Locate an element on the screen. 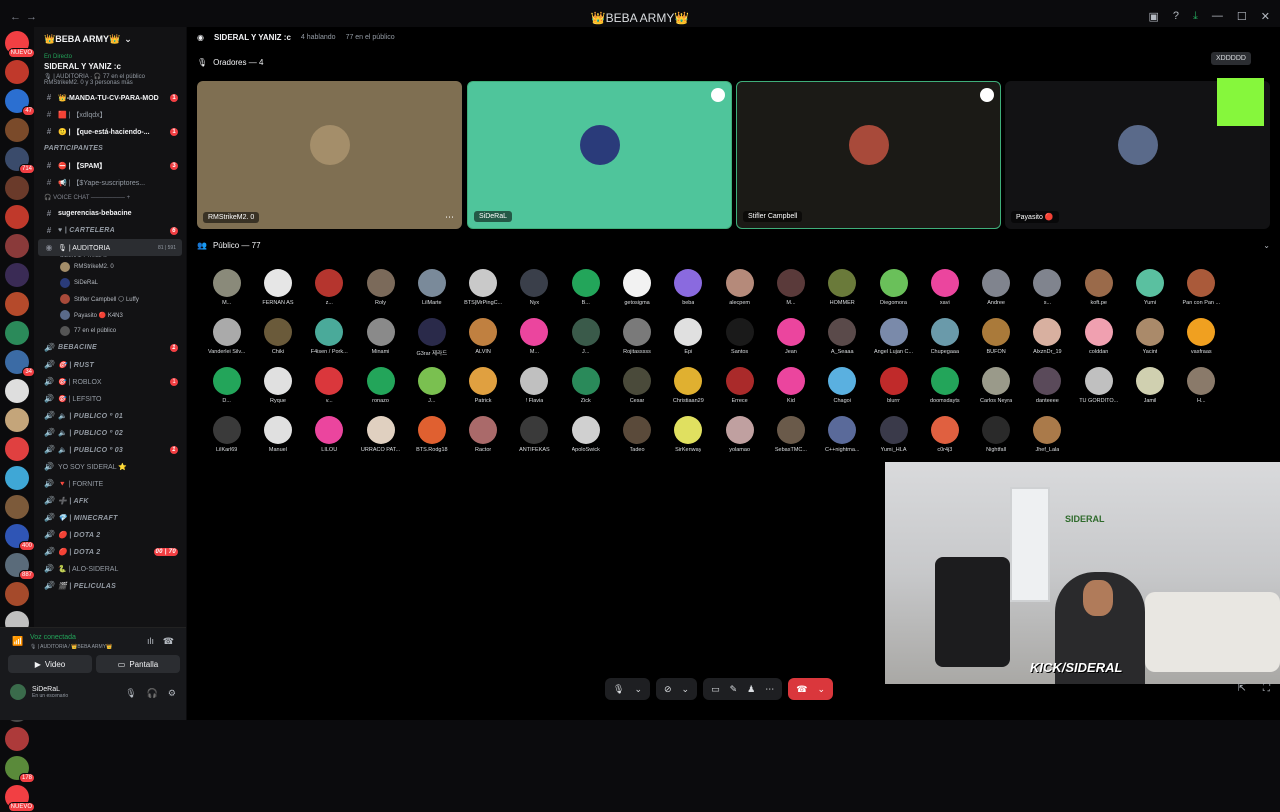  stage-member: RMStrikeM2. 0 is located at coordinates (110, 267).